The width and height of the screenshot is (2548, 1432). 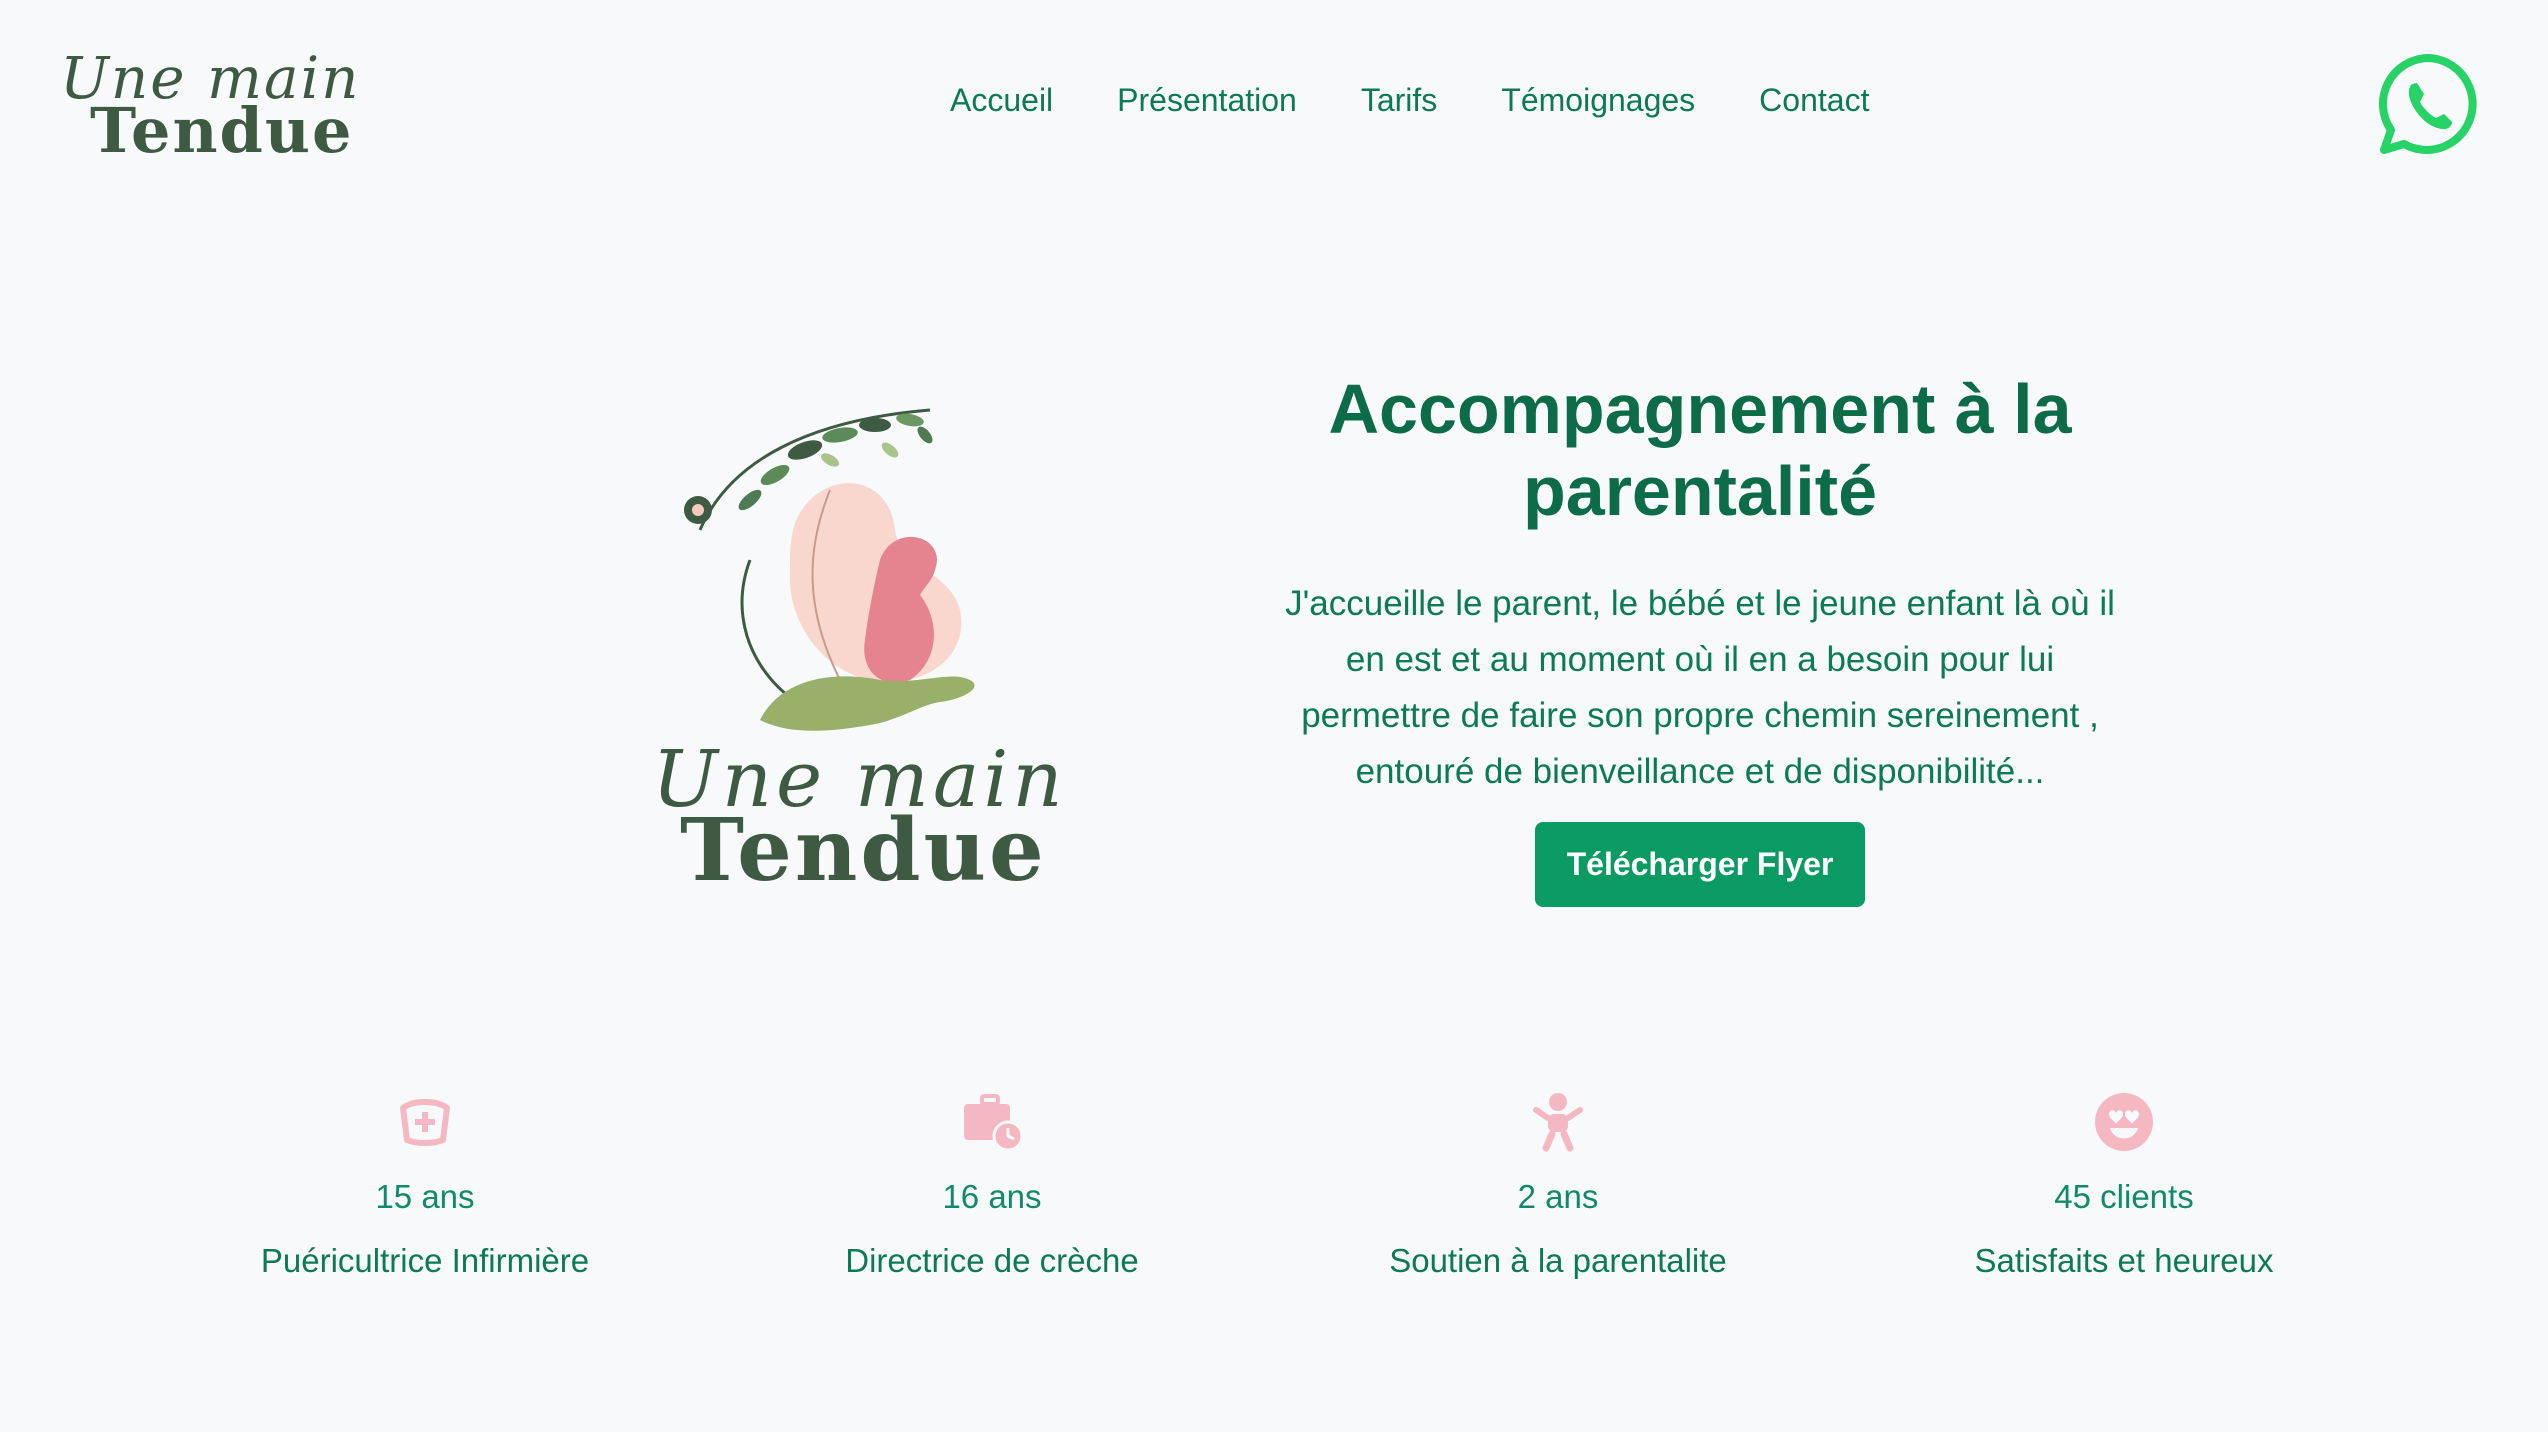 What do you see at coordinates (863, 850) in the screenshot?
I see `hero-logo-bold-text: Tendue` at bounding box center [863, 850].